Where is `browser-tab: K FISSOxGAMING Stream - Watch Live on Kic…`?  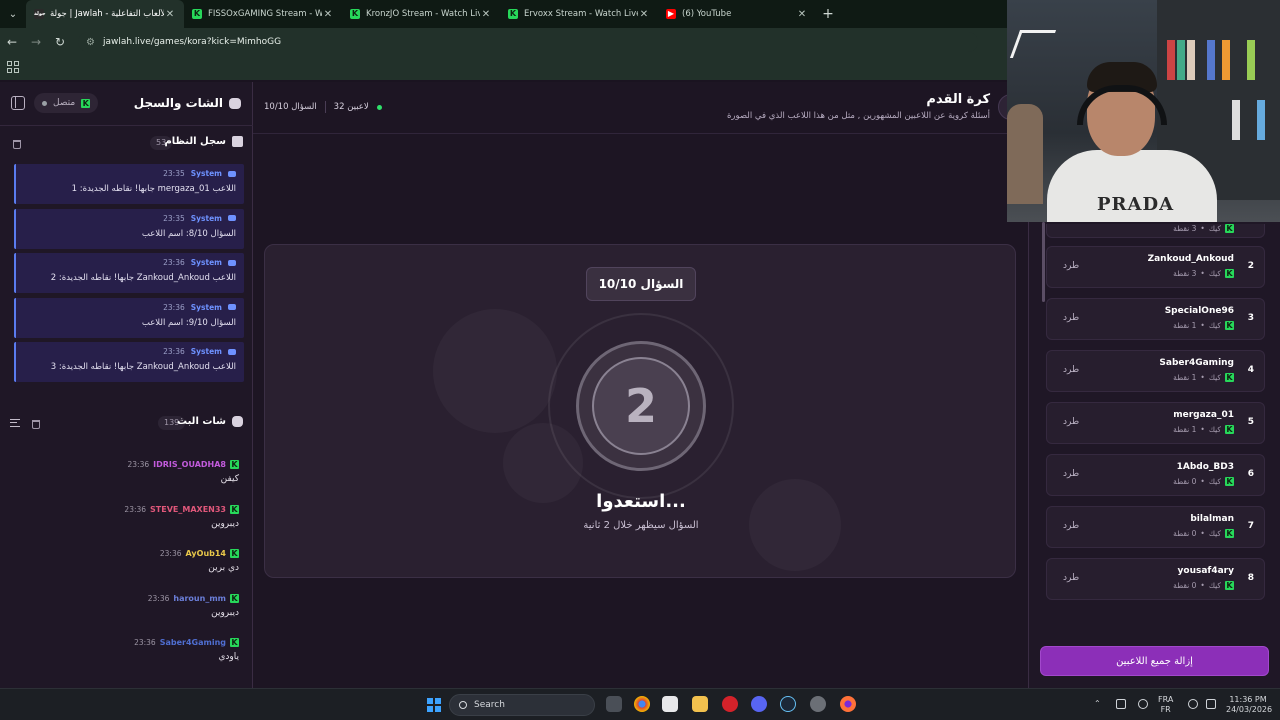 browser-tab: K FISSOxGAMING Stream - Watch Live on Kic… is located at coordinates (263, 14).